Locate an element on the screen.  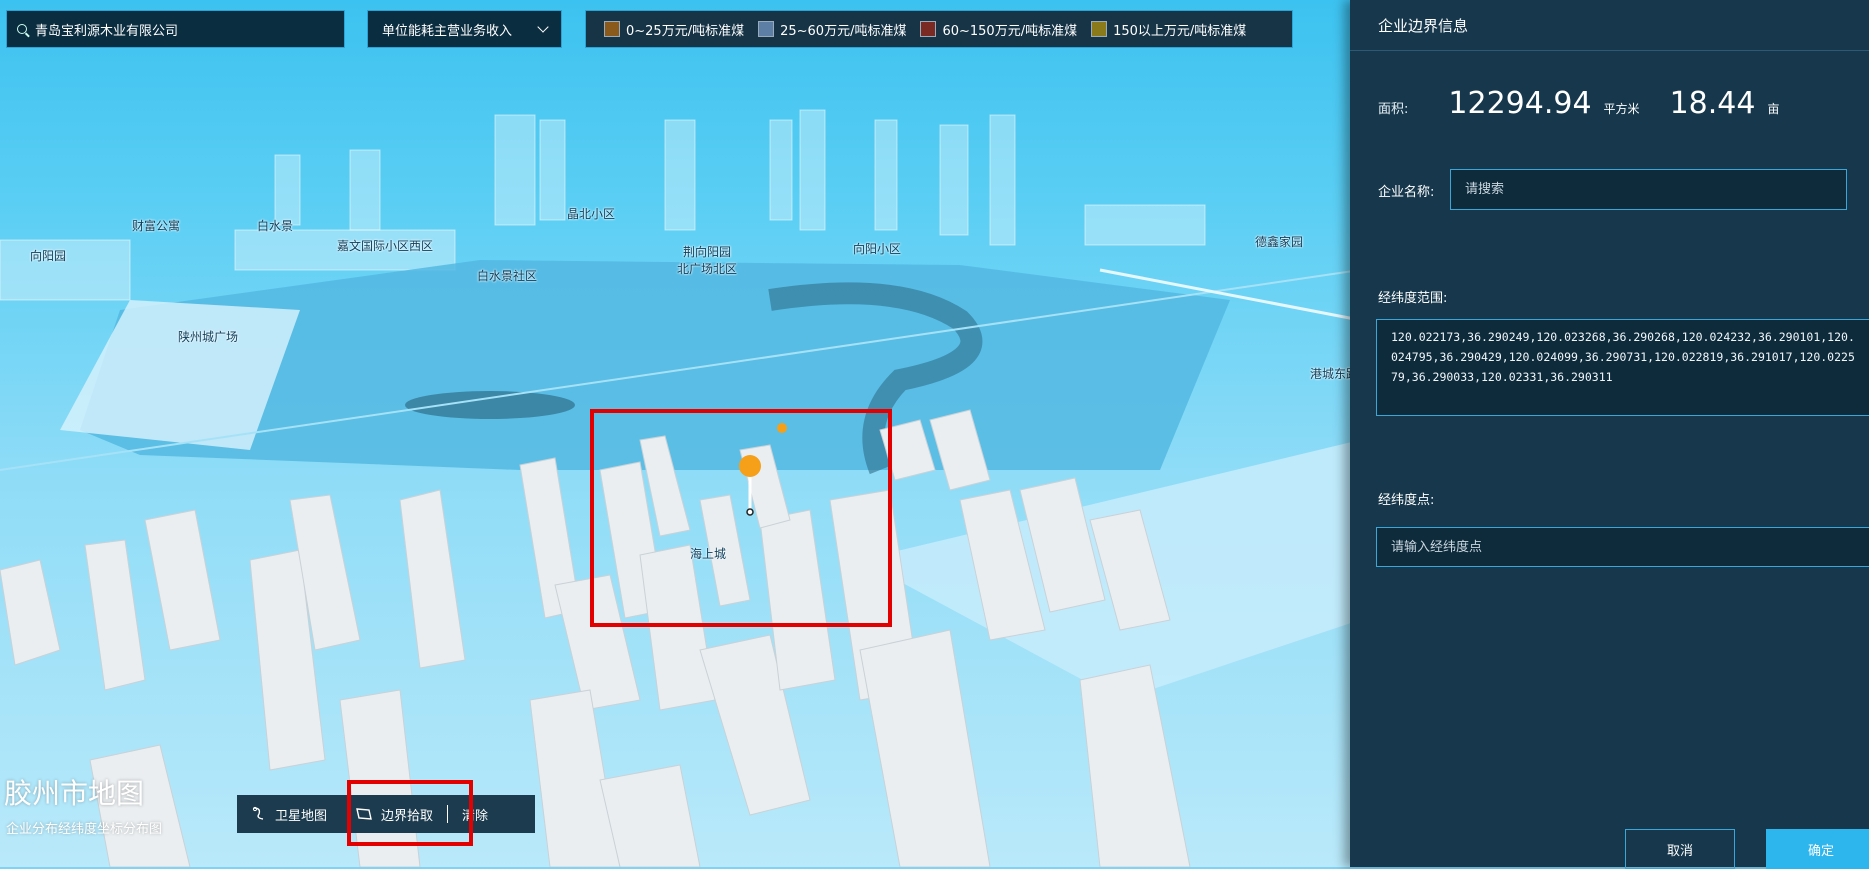
map-label: 向阳小区 is located at coordinates (877, 249).